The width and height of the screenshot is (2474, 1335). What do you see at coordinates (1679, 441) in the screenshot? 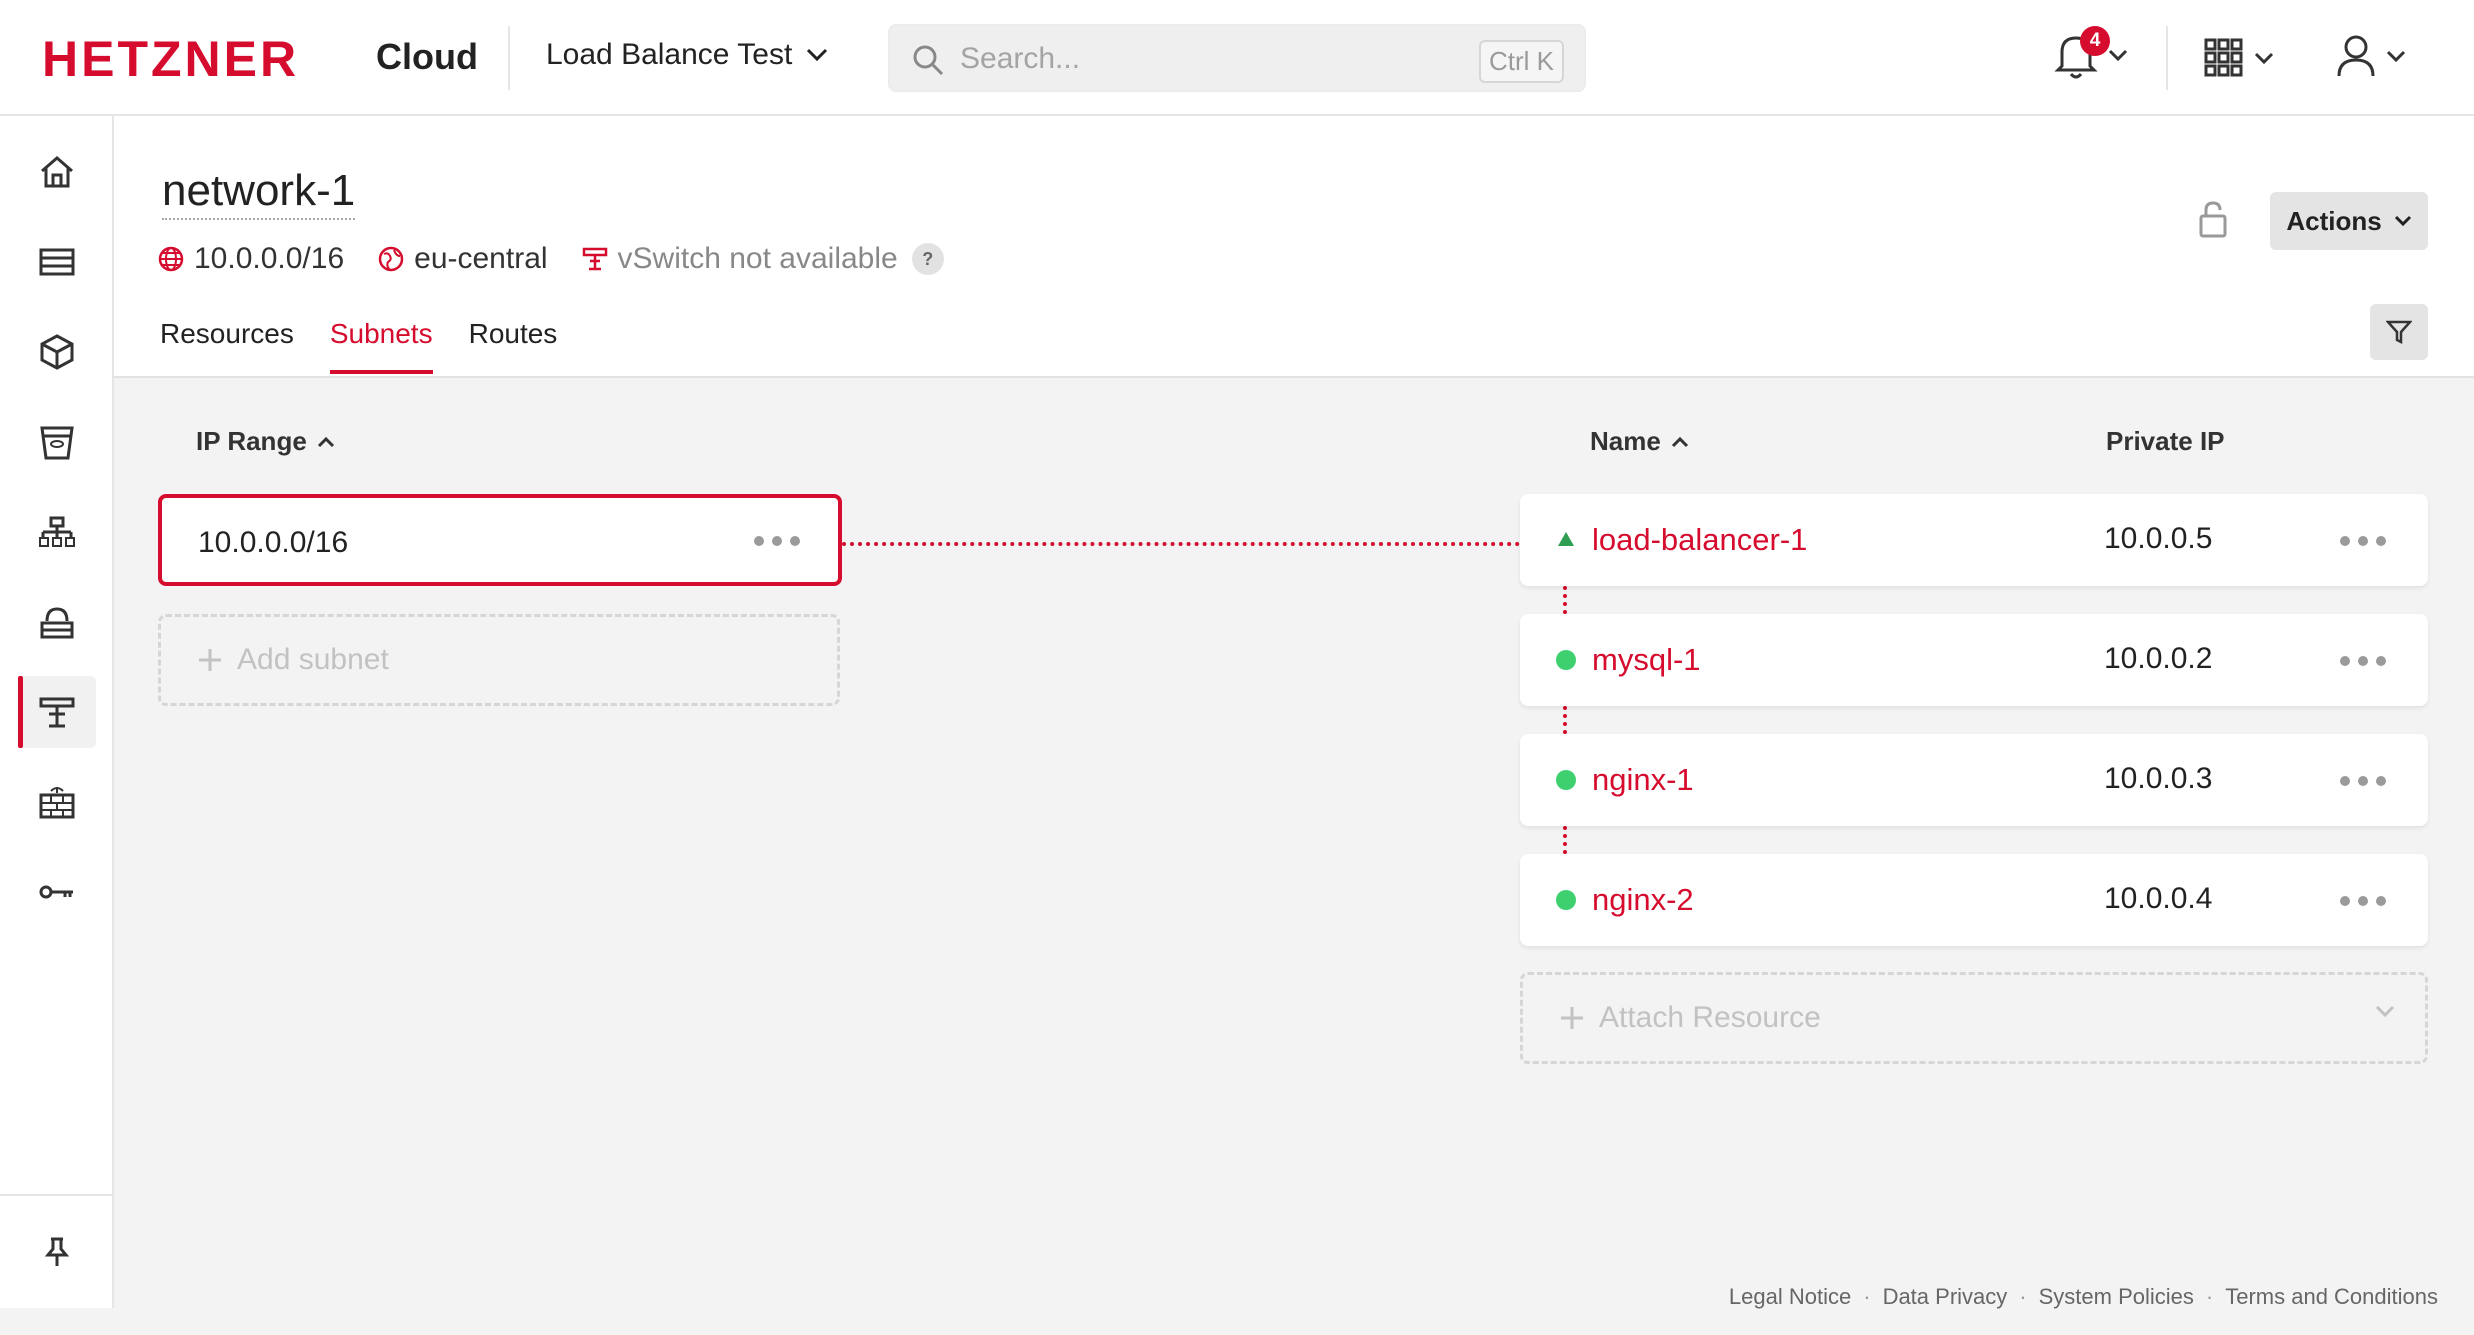
I see `sort-asc-icon` at bounding box center [1679, 441].